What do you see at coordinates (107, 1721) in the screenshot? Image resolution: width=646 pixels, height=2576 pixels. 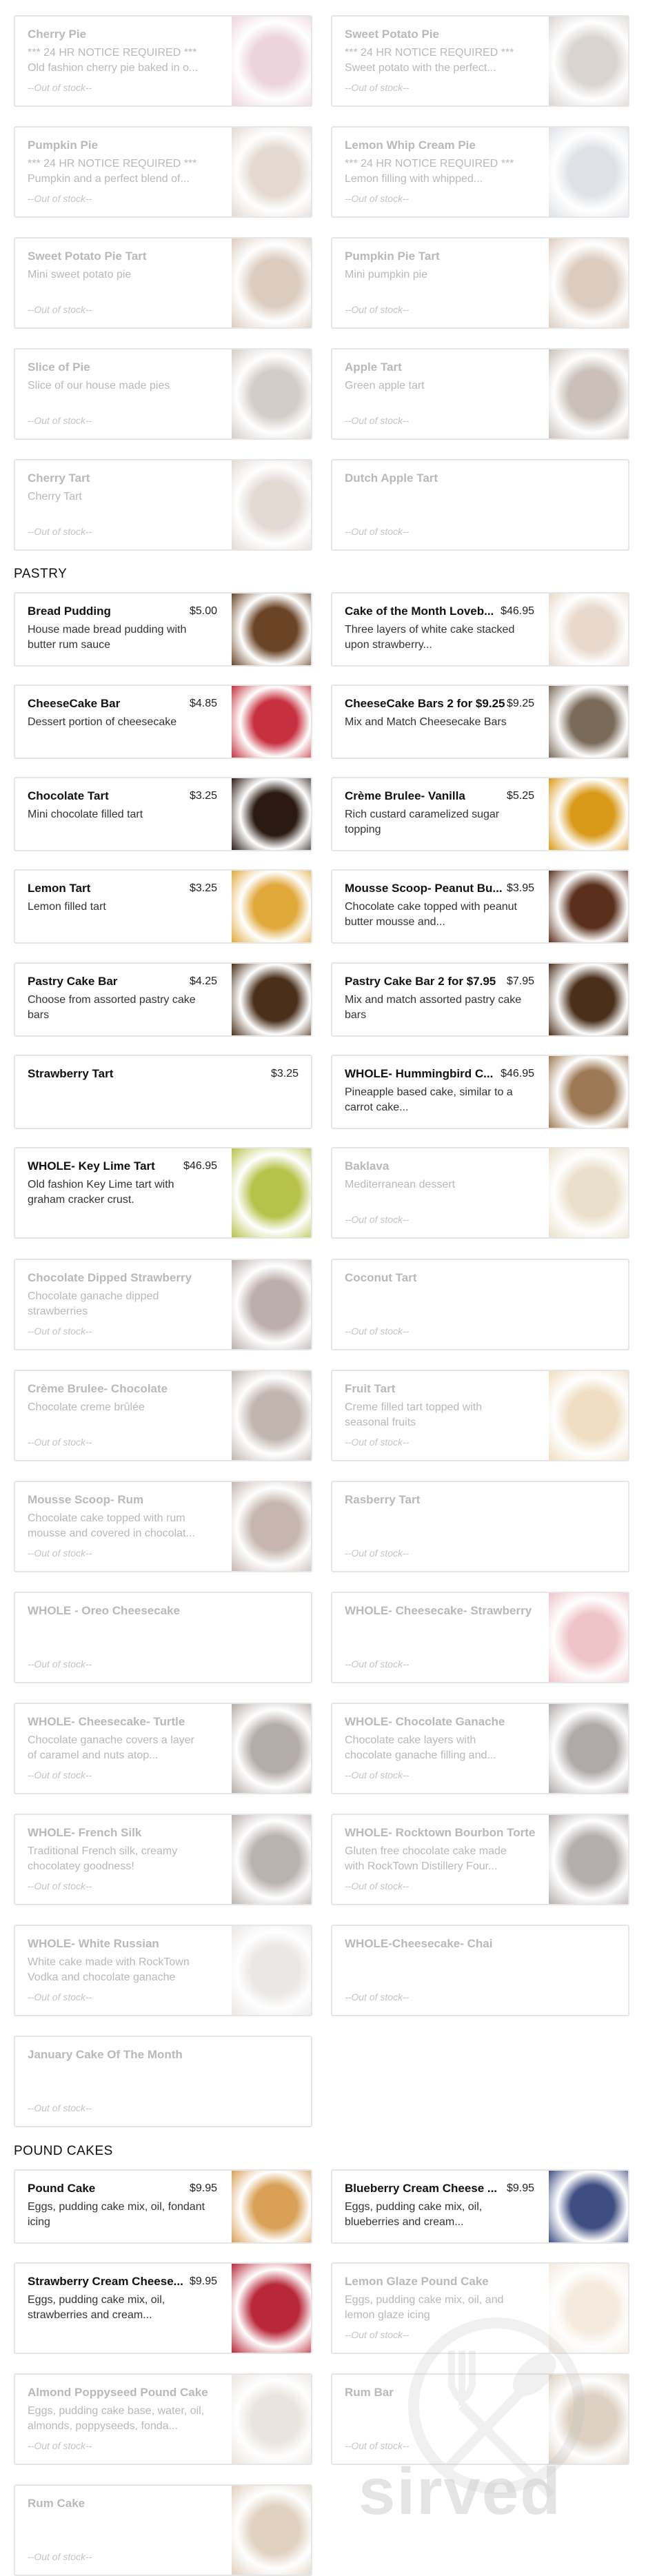 I see `menu-item-name: WHOLE- Cheesecake- Turtle` at bounding box center [107, 1721].